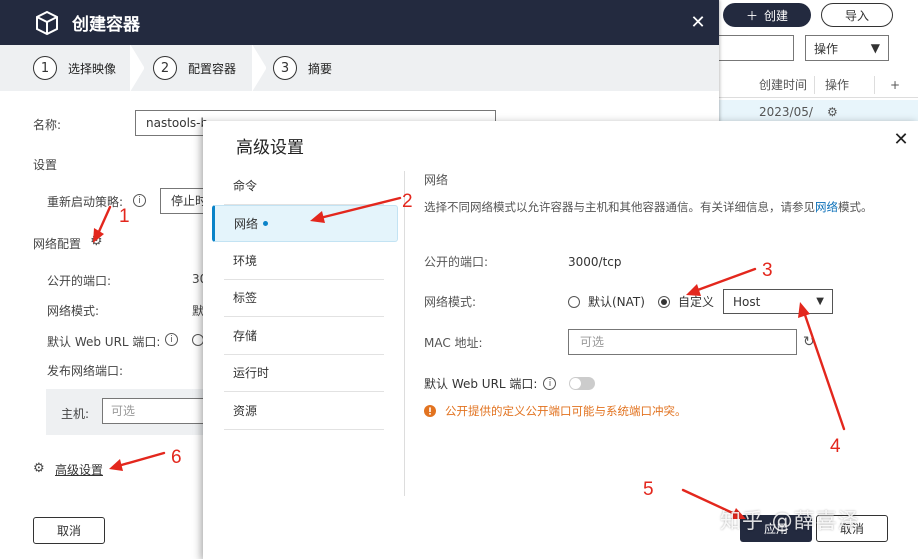  I want to click on public-port-row: 公开的端口: 3000/tcp, so click(523, 261).